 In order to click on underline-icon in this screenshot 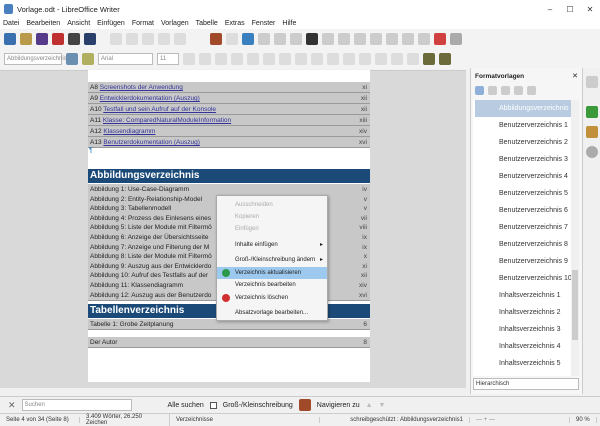, I will do `click(221, 59)`.